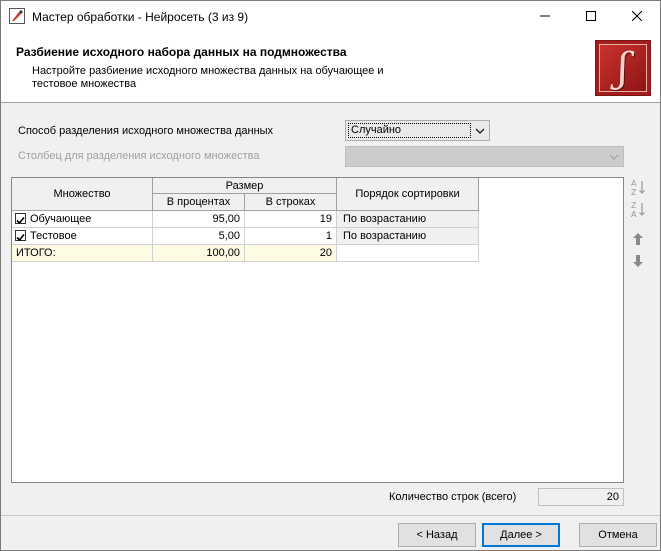 Image resolution: width=661 pixels, height=551 pixels. What do you see at coordinates (521, 535) in the screenshot?
I see `next-button: Далее >` at bounding box center [521, 535].